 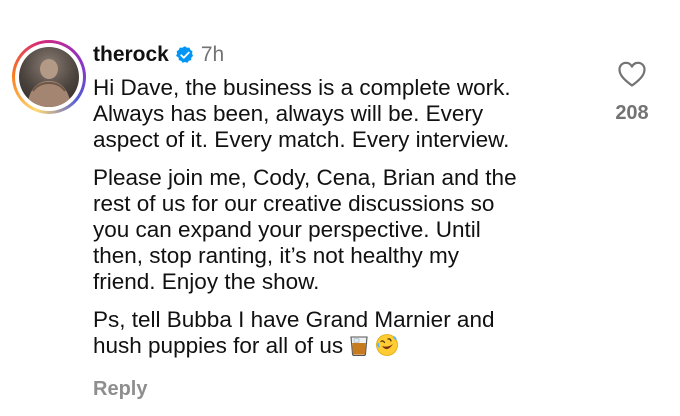 What do you see at coordinates (212, 54) in the screenshot?
I see `timestamp: 7h` at bounding box center [212, 54].